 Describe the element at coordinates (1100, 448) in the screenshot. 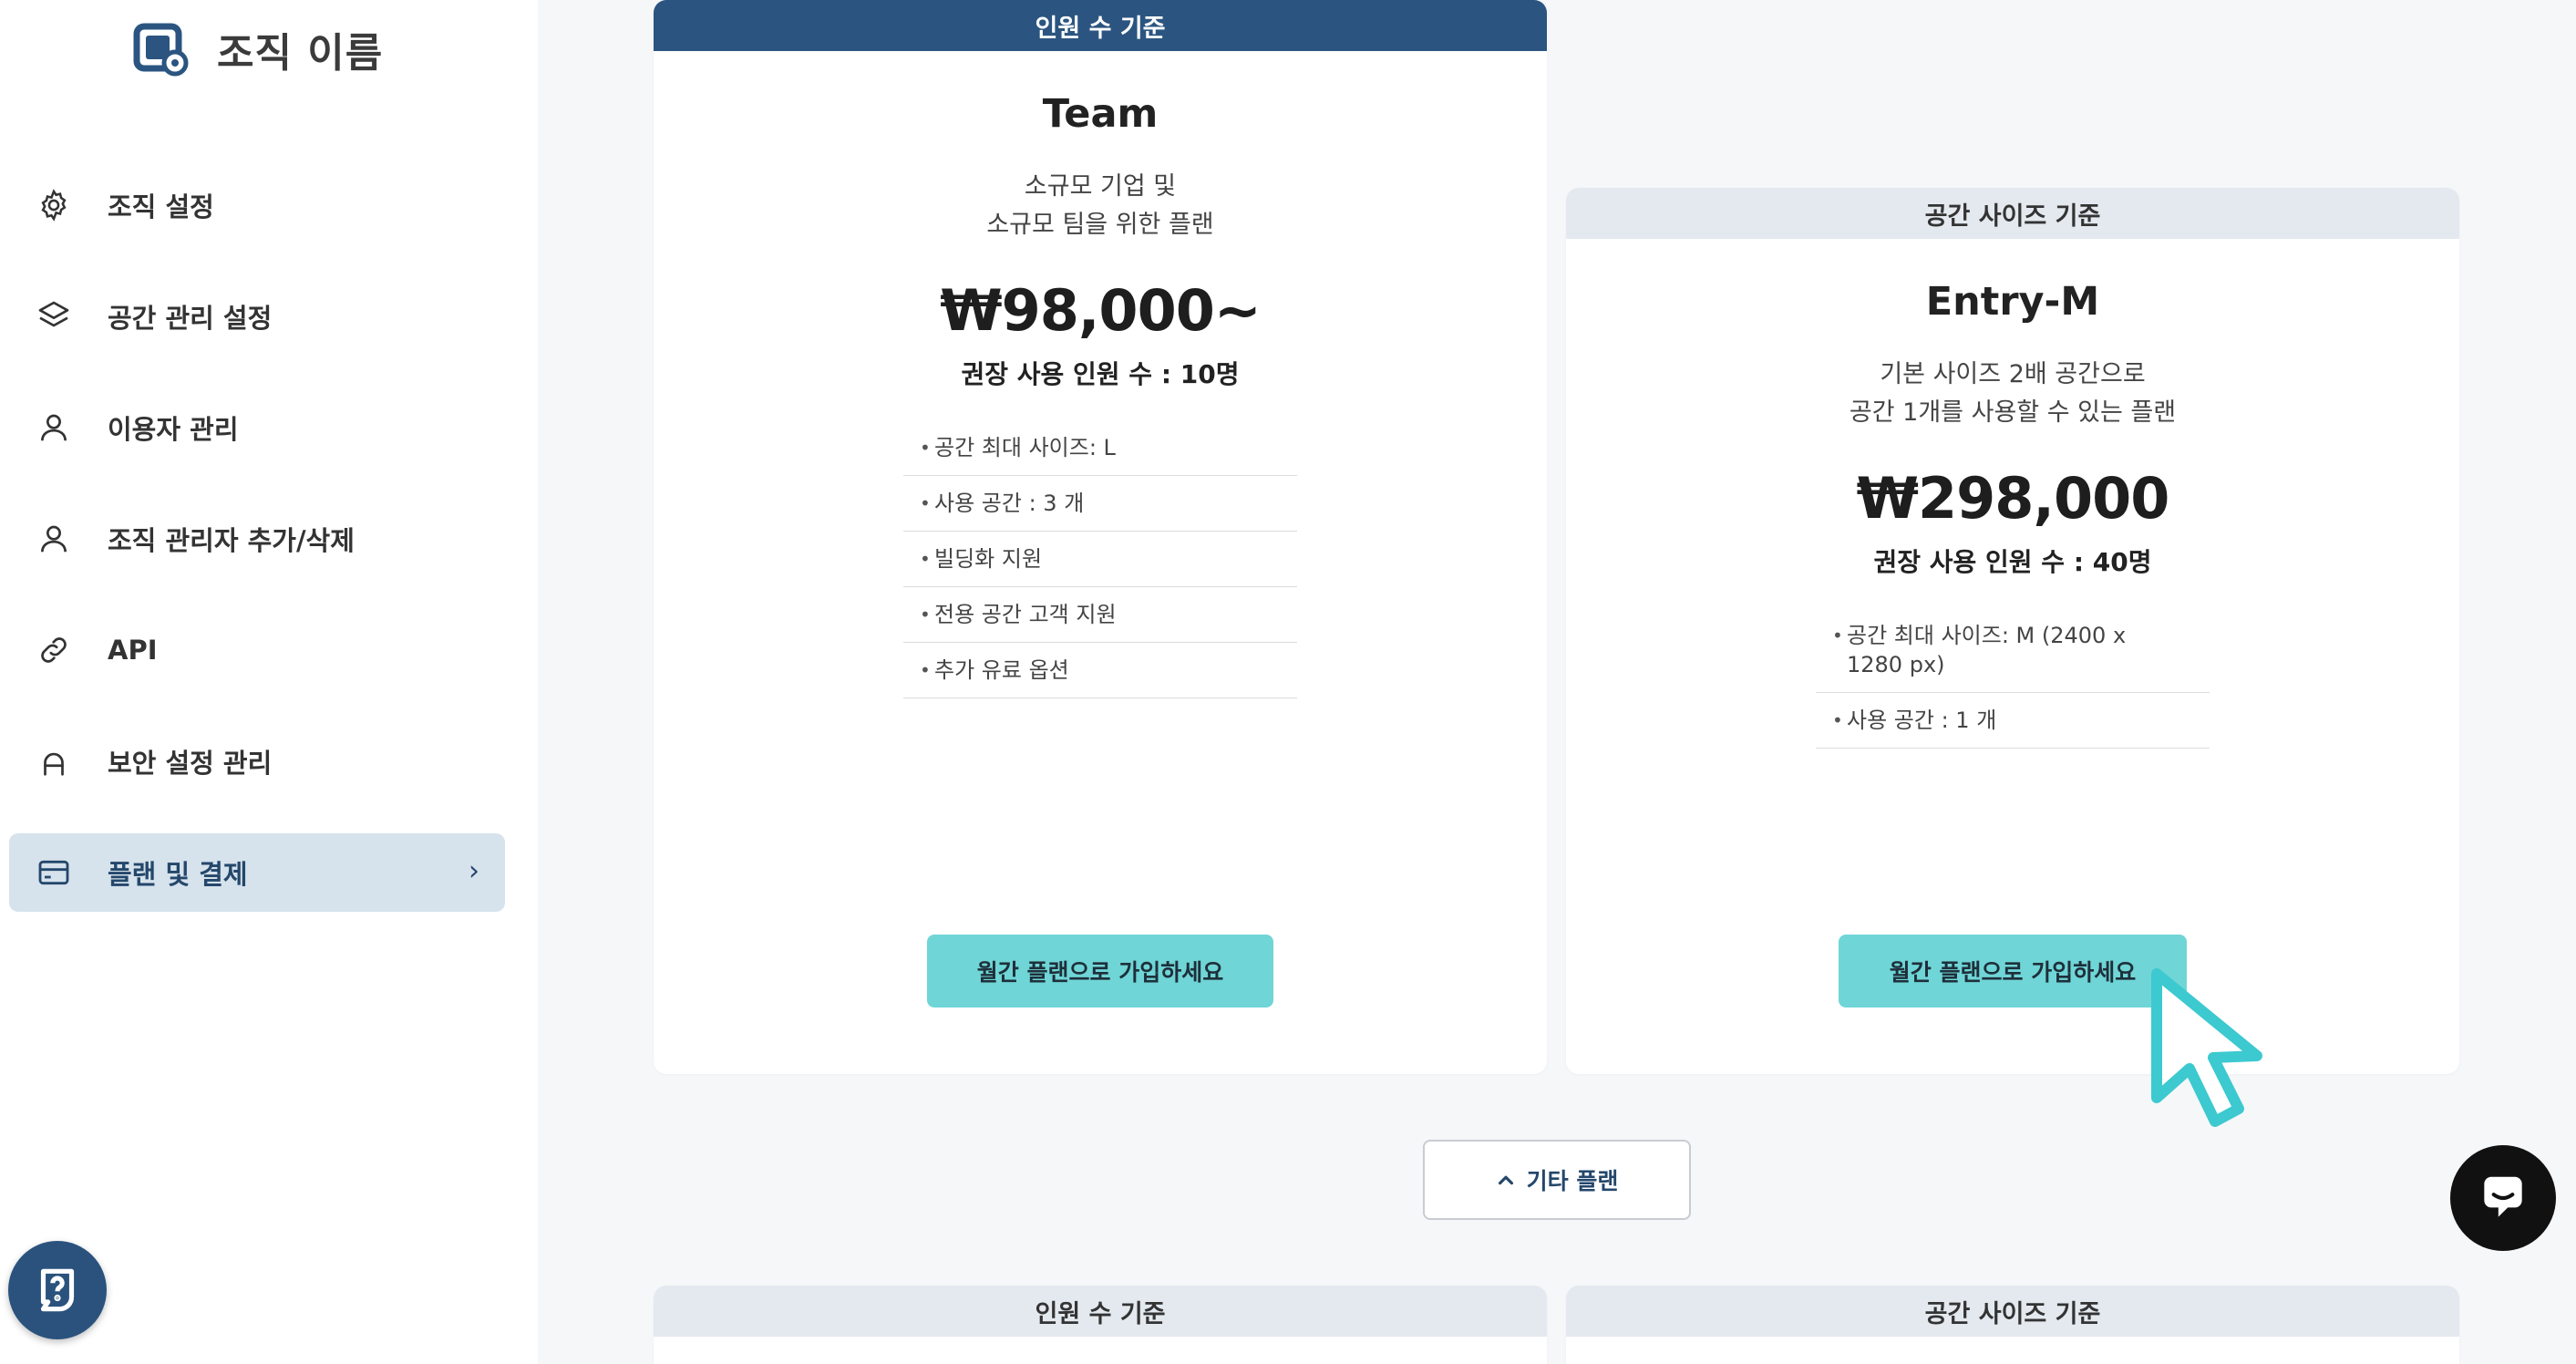

I see `plan-feature: 공간 최대 사이즈: L` at that location.